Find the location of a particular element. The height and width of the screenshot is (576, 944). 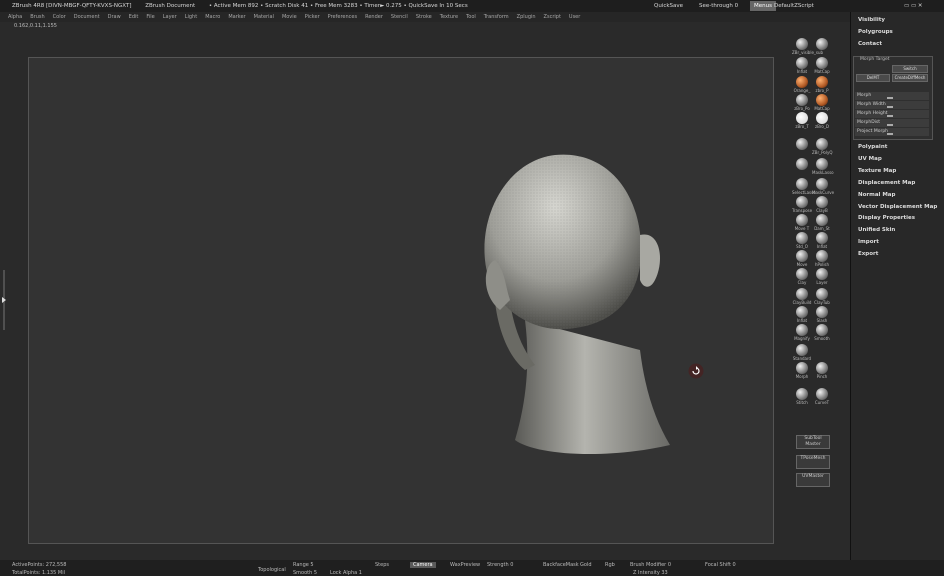

brush-button: ClayTub is located at coordinates (822, 297).